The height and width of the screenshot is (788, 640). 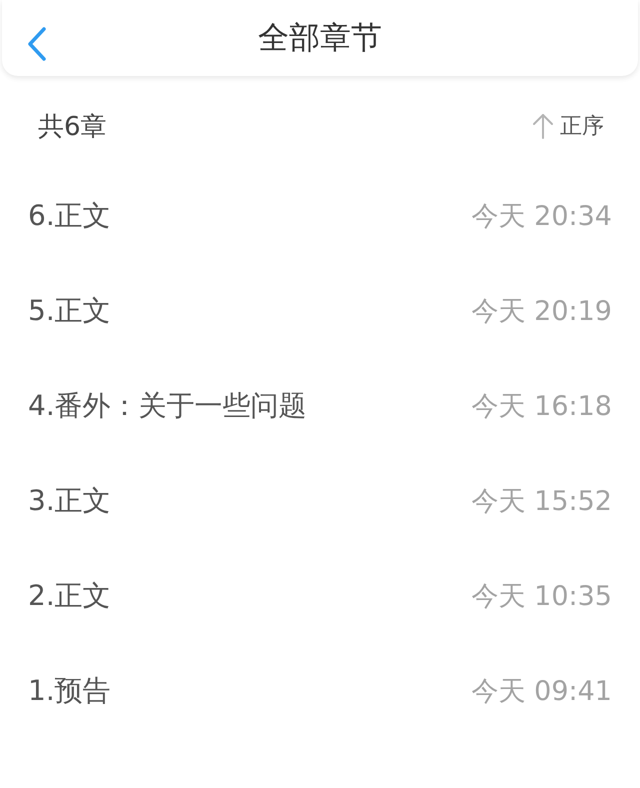 What do you see at coordinates (542, 501) in the screenshot?
I see `chapter-time: 今天 15:52` at bounding box center [542, 501].